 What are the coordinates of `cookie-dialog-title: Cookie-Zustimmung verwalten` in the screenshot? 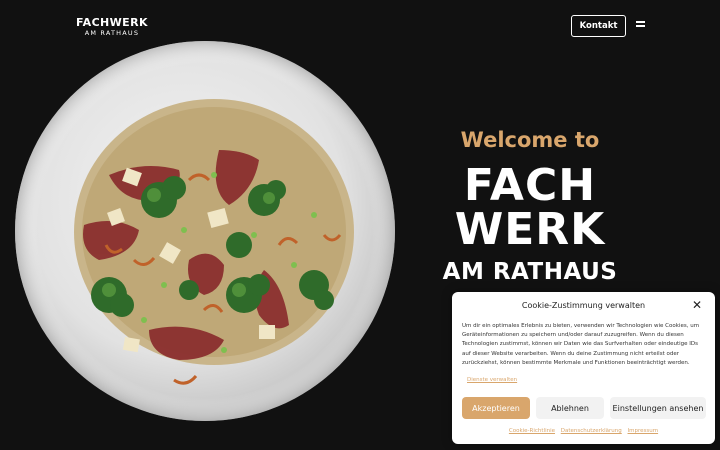 It's located at (583, 305).